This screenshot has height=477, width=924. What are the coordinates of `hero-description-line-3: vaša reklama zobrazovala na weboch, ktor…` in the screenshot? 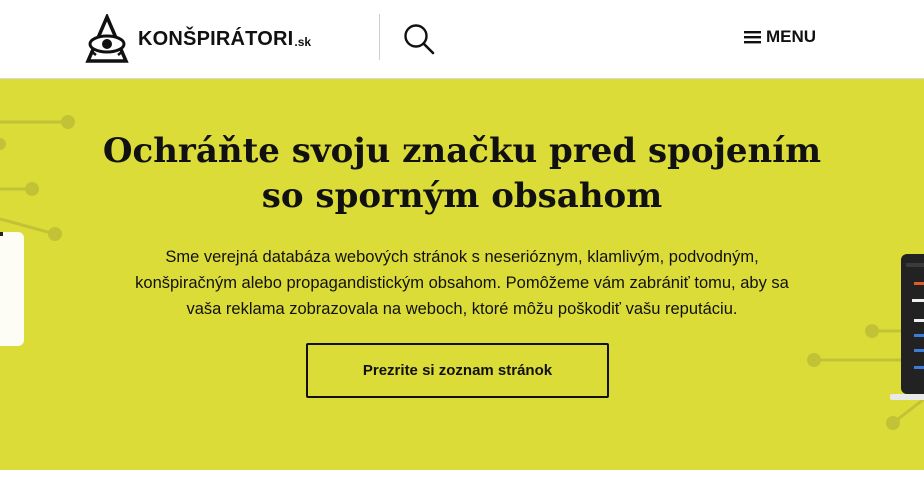 It's located at (462, 309).